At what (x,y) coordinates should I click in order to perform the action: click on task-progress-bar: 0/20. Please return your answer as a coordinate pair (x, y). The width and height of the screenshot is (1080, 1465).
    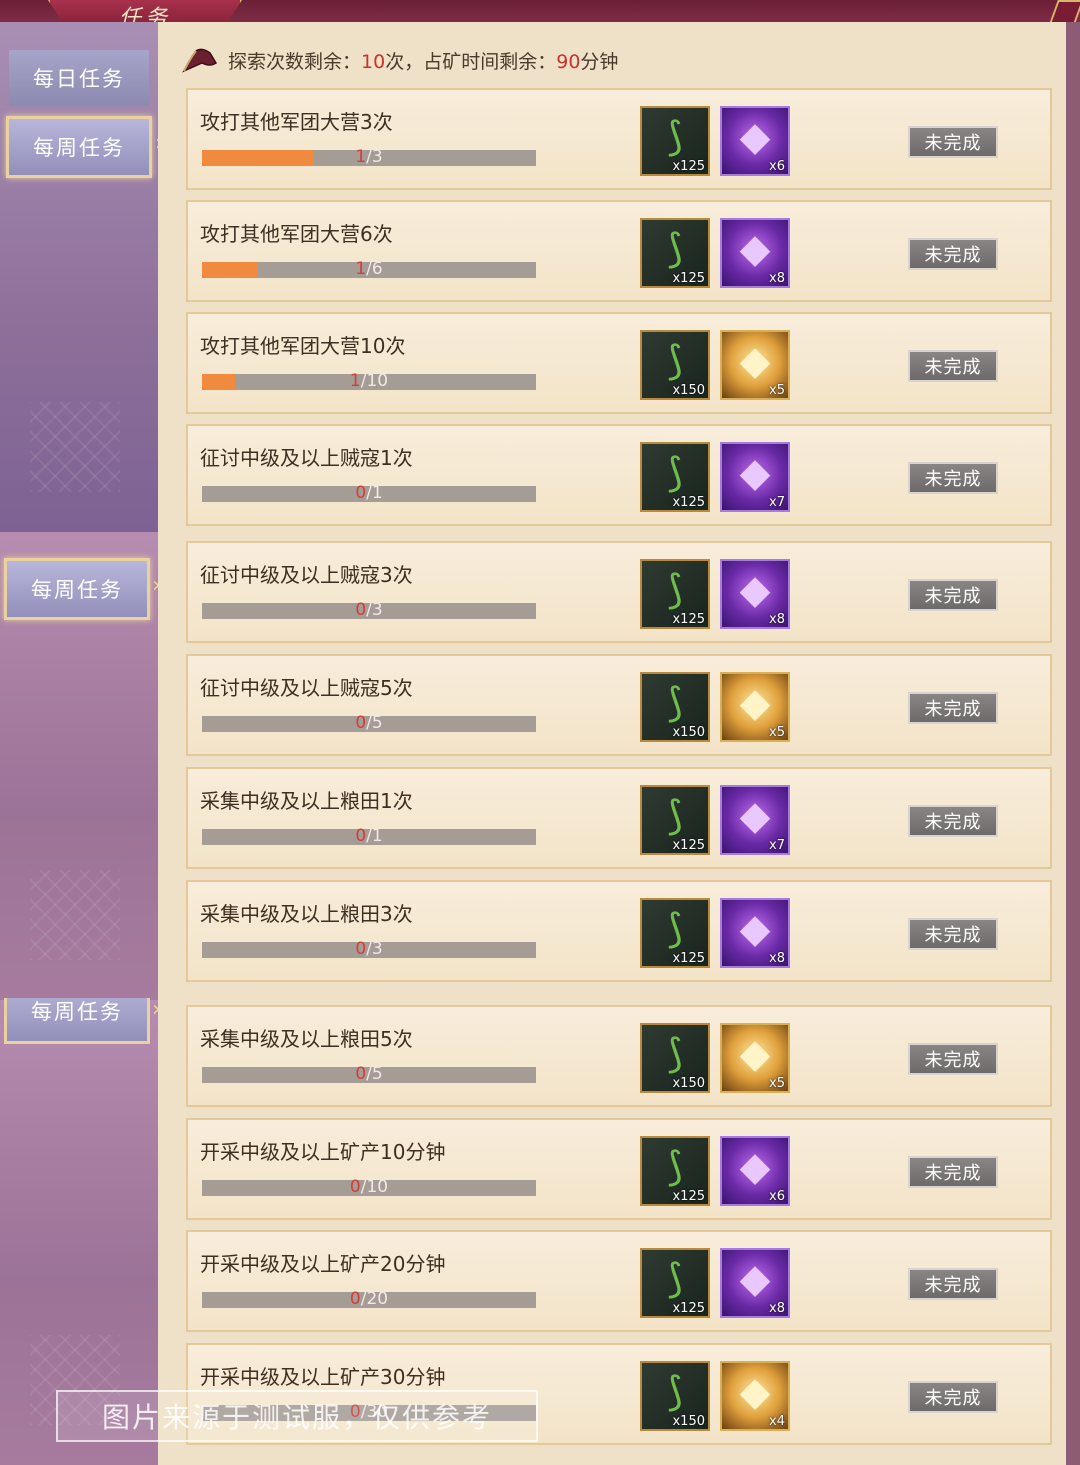
    Looking at the image, I should click on (369, 1299).